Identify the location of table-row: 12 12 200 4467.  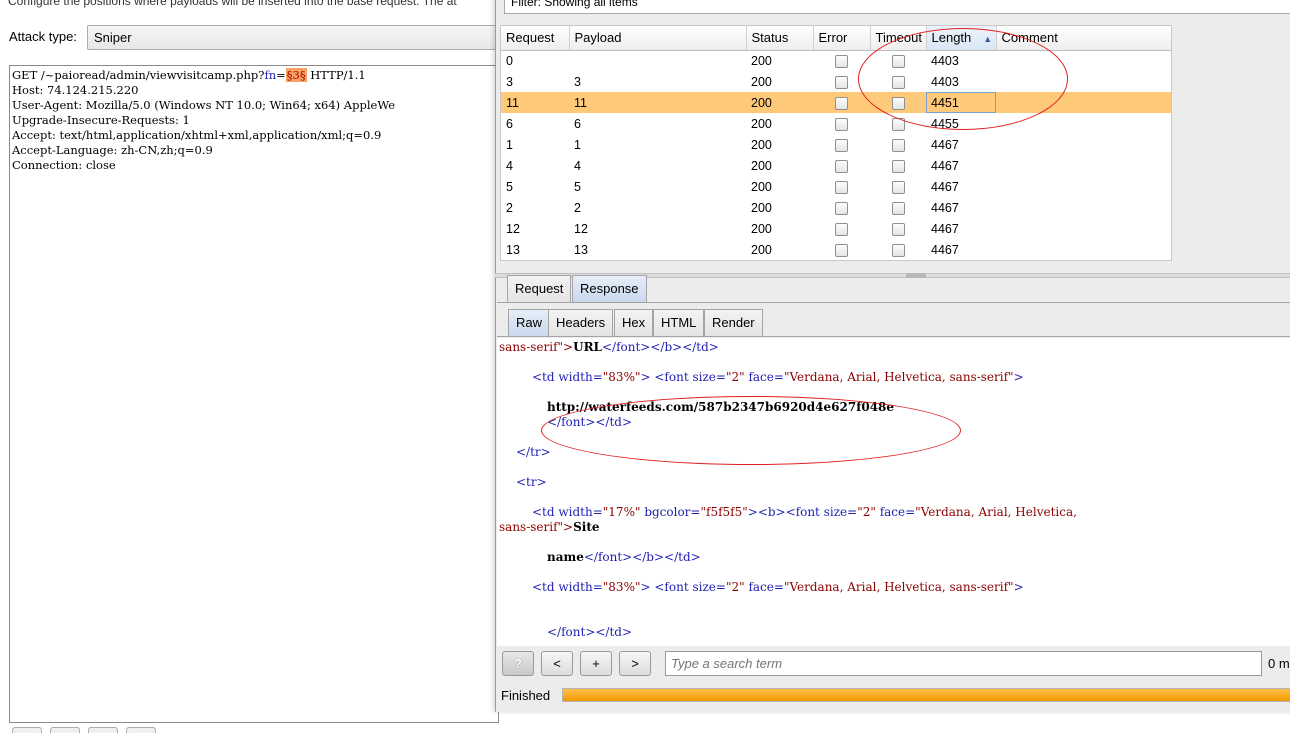
(836, 228).